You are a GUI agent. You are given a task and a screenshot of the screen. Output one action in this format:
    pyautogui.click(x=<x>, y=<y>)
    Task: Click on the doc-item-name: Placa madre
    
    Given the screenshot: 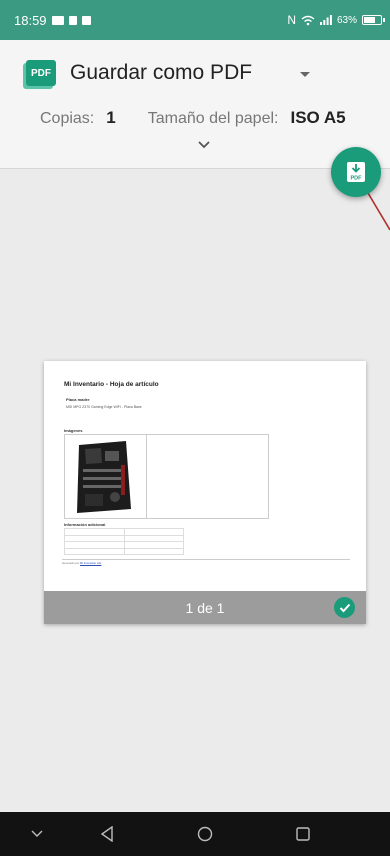 What is the action you would take?
    pyautogui.click(x=78, y=399)
    